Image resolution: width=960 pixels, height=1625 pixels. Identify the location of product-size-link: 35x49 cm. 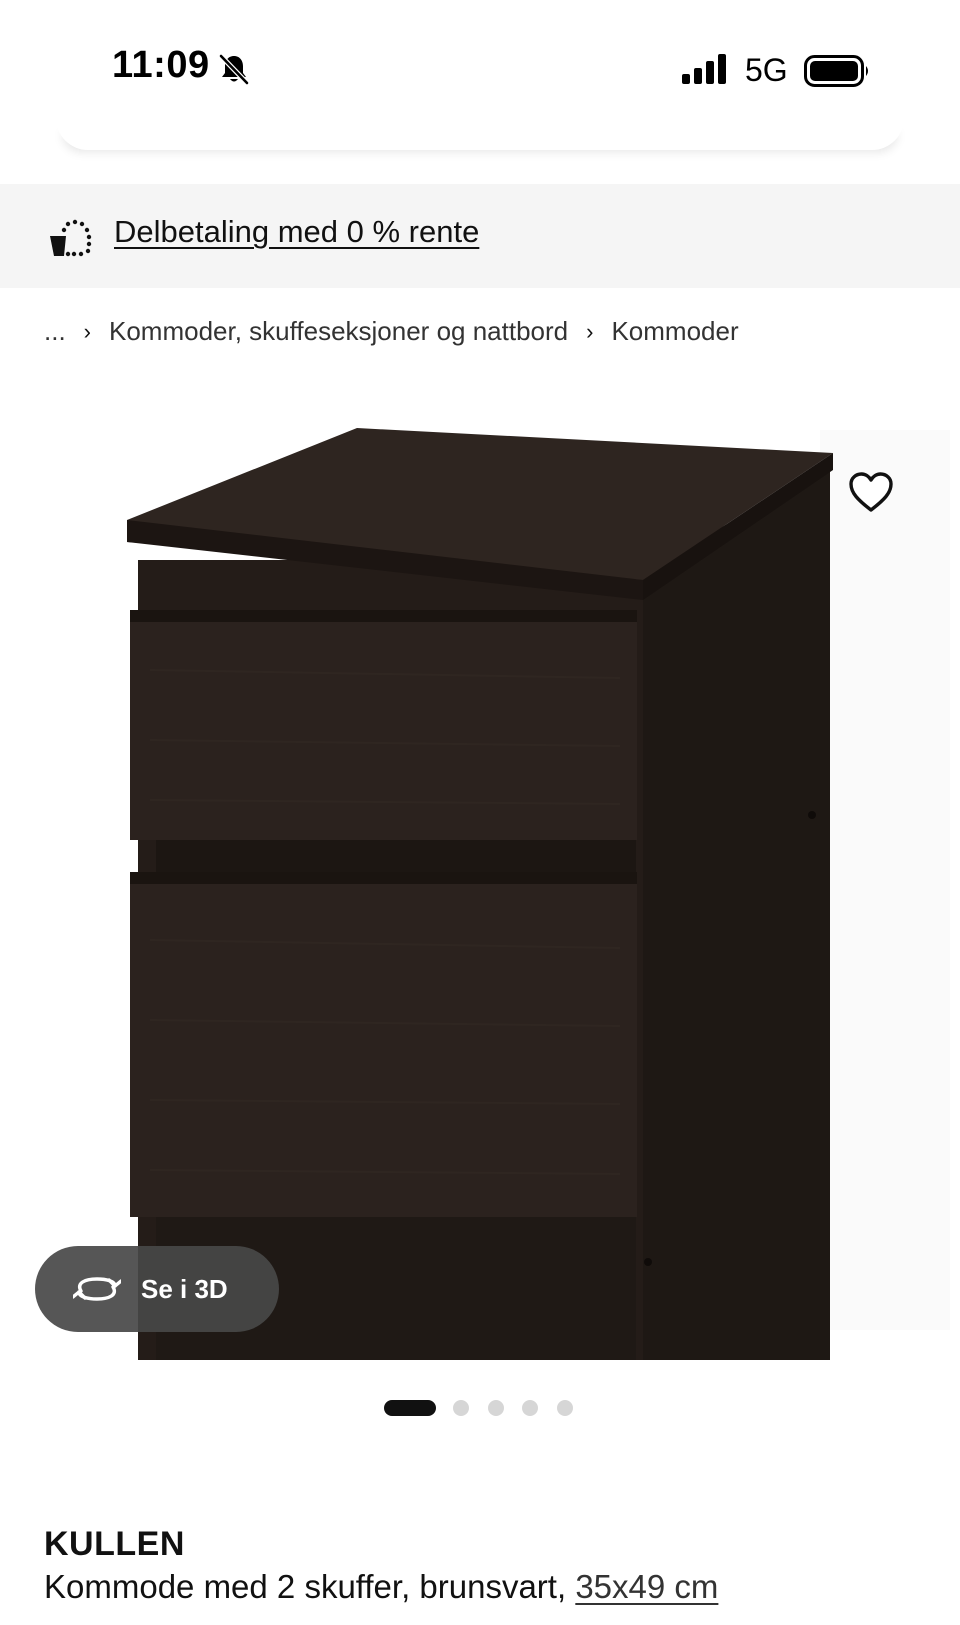
(646, 1586).